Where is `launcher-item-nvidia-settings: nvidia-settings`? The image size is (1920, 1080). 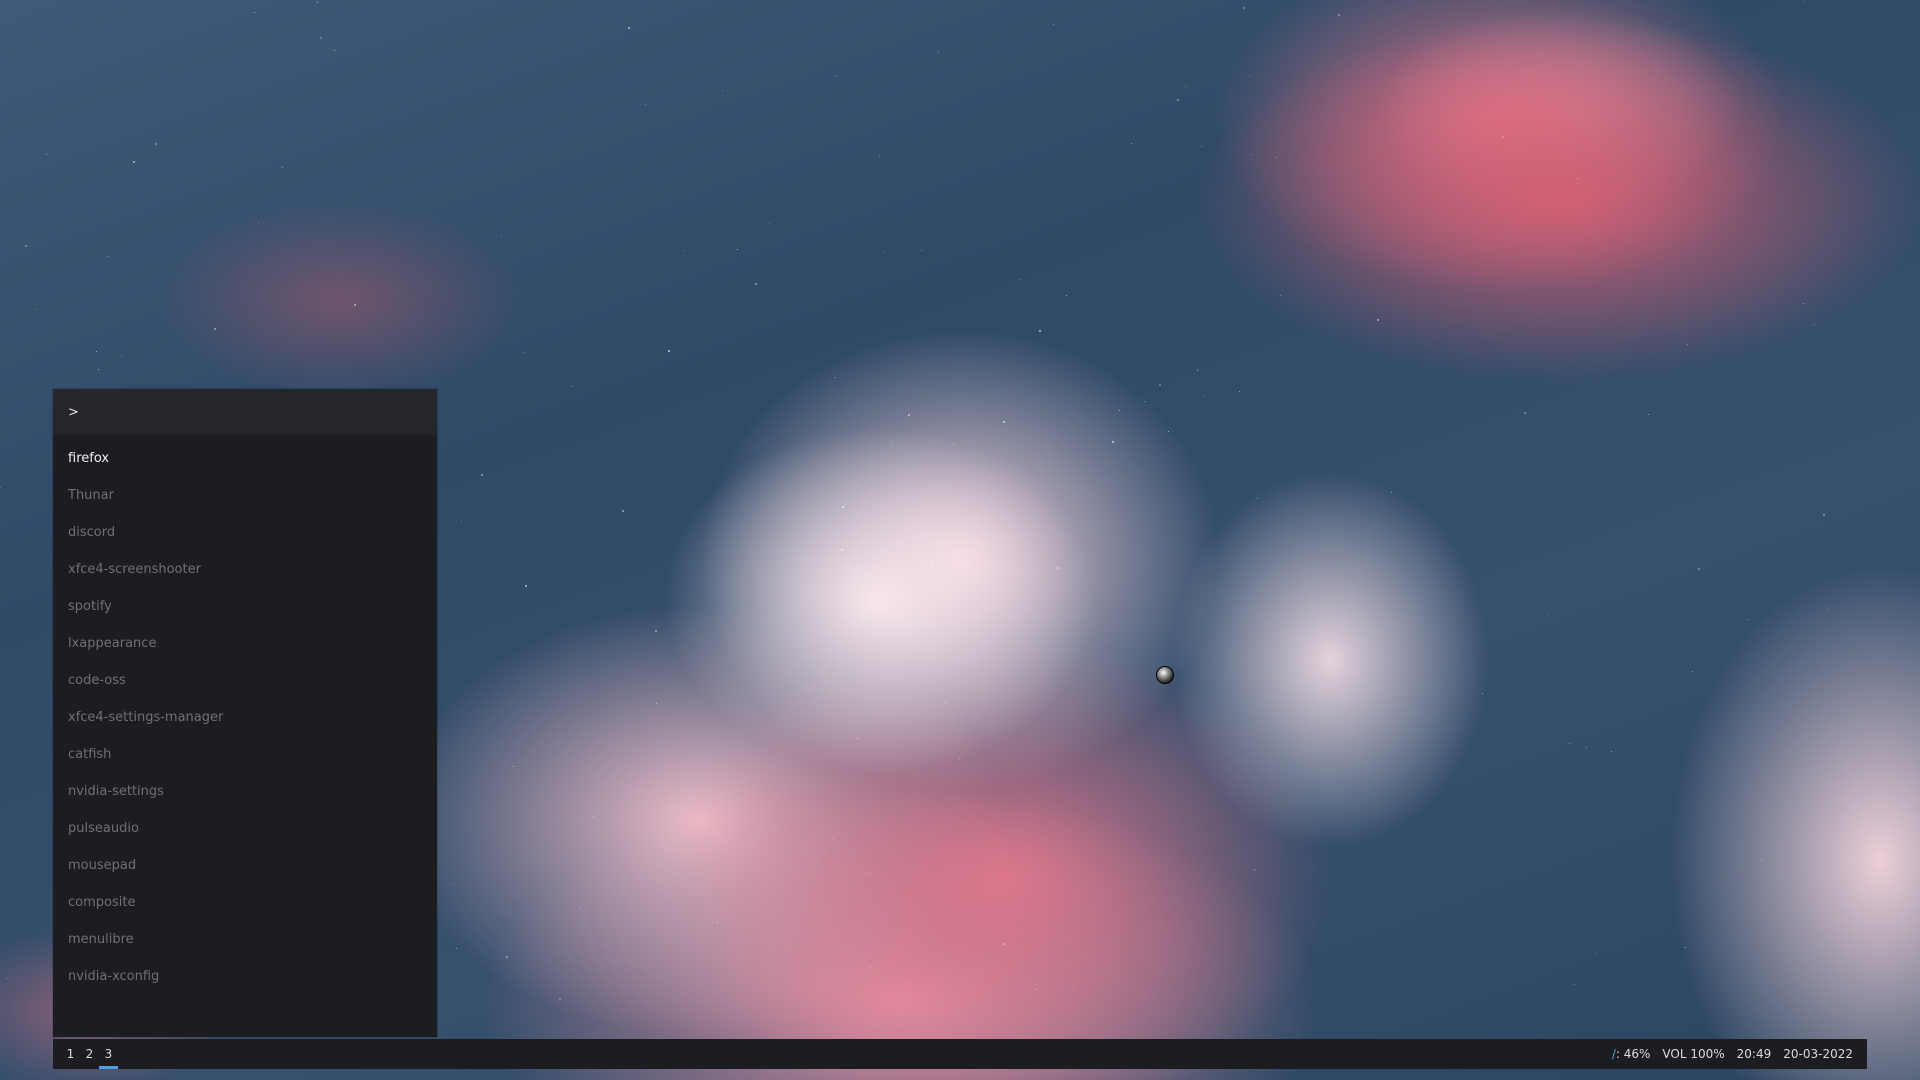
launcher-item-nvidia-settings: nvidia-settings is located at coordinates (245, 791).